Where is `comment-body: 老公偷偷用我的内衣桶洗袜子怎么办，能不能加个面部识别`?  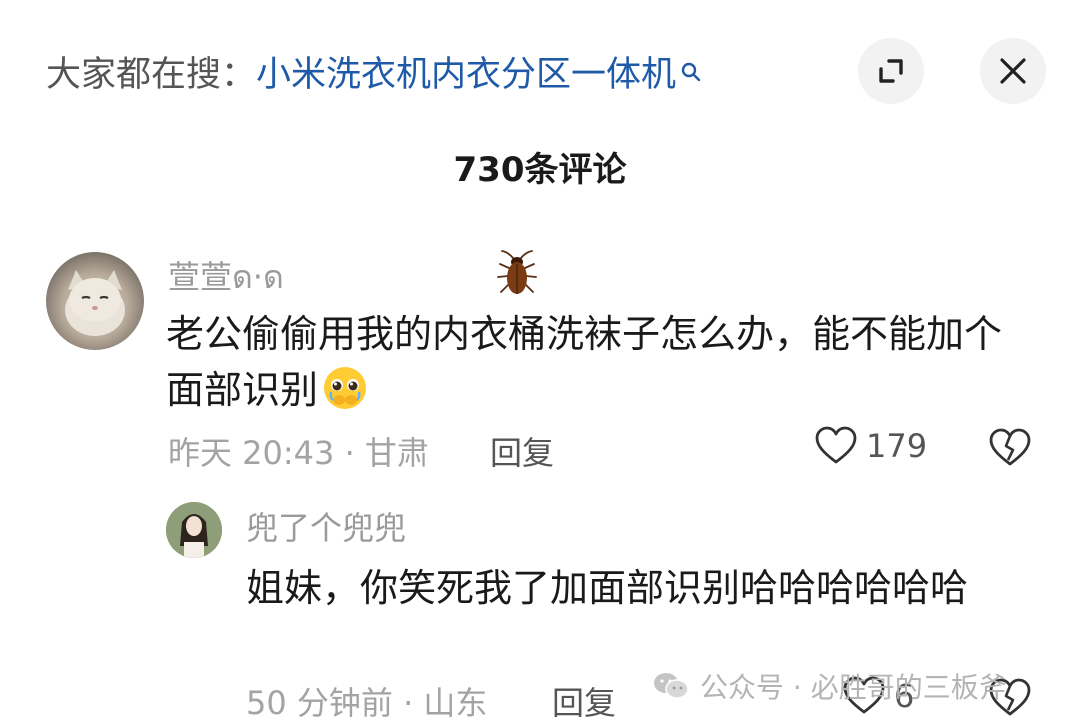
comment-body: 老公偷偷用我的内衣桶洗袜子怎么办，能不能加个面部识别 is located at coordinates (584, 362).